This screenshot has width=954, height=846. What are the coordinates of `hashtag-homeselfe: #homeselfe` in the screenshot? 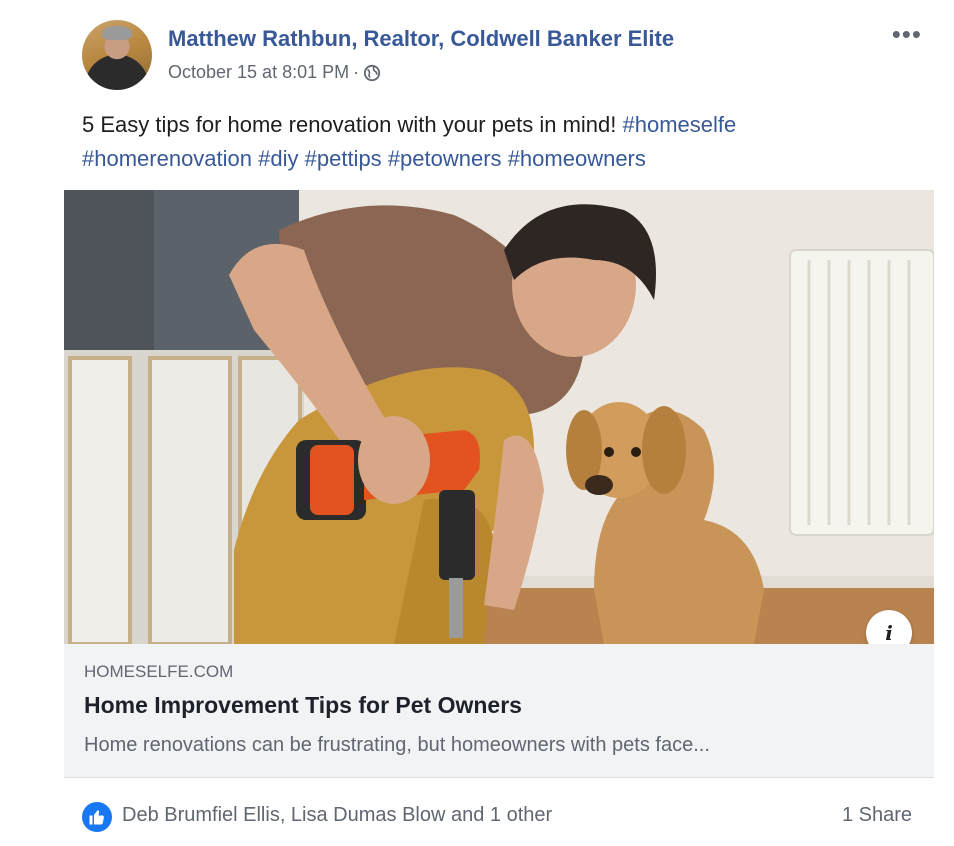 It's located at (680, 124).